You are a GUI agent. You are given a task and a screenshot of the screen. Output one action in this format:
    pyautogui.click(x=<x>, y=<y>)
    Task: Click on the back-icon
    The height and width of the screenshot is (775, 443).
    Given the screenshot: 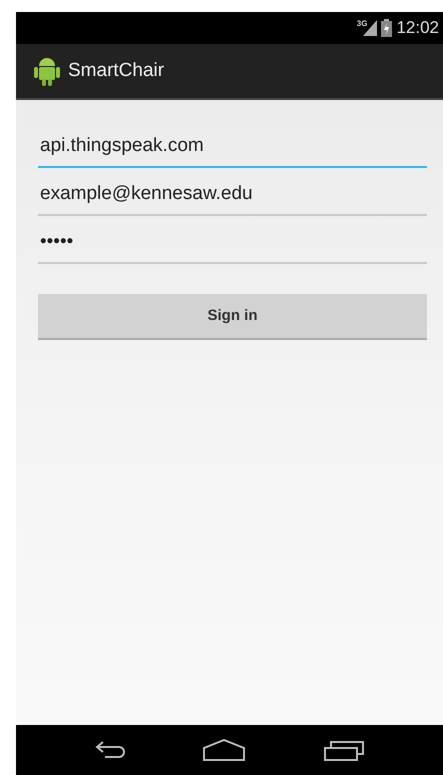 What is the action you would take?
    pyautogui.click(x=109, y=750)
    